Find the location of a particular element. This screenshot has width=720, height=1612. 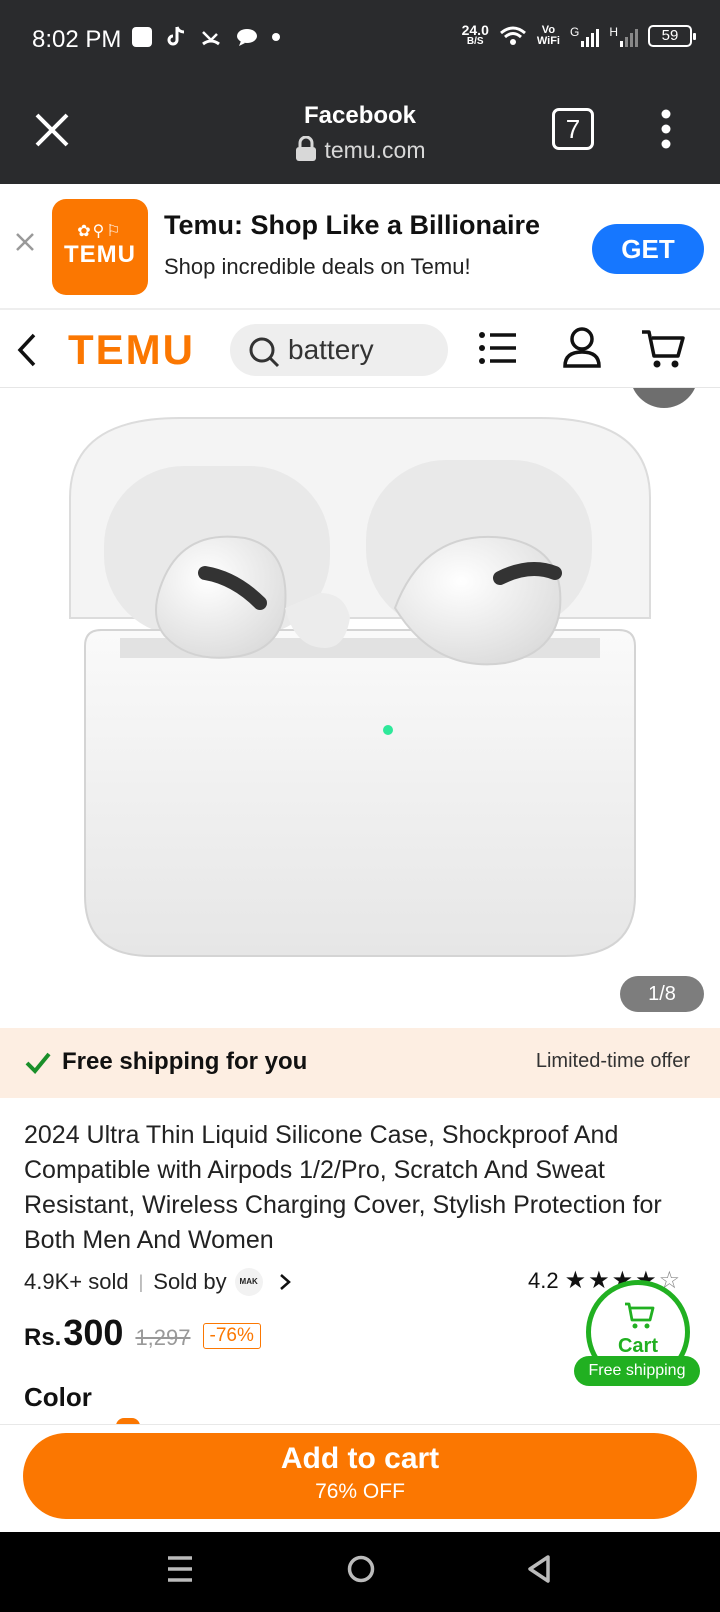

more-menu-icon is located at coordinates (666, 129).